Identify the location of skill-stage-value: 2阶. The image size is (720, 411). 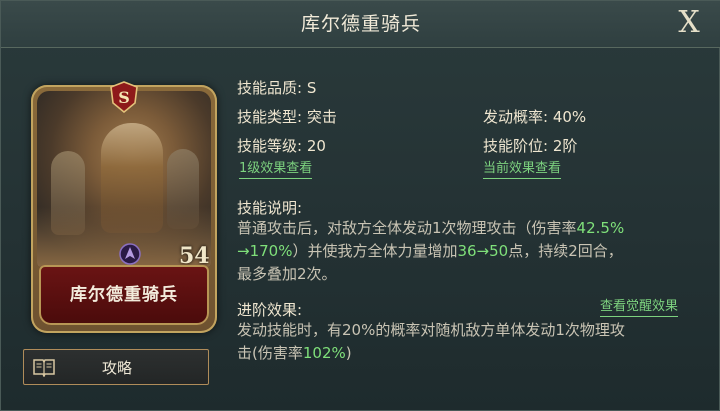
(565, 146).